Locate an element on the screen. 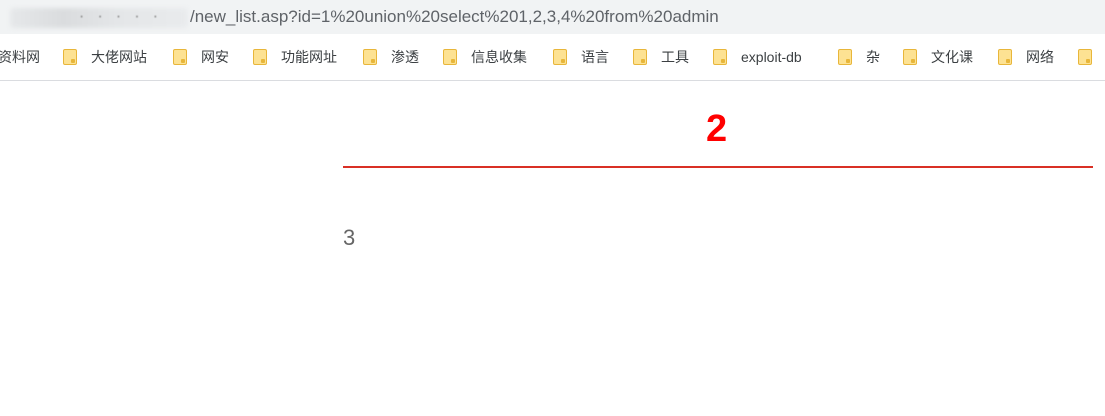 Image resolution: width=1105 pixels, height=416 pixels. bookmark-folder: 网络 is located at coordinates (1026, 57).